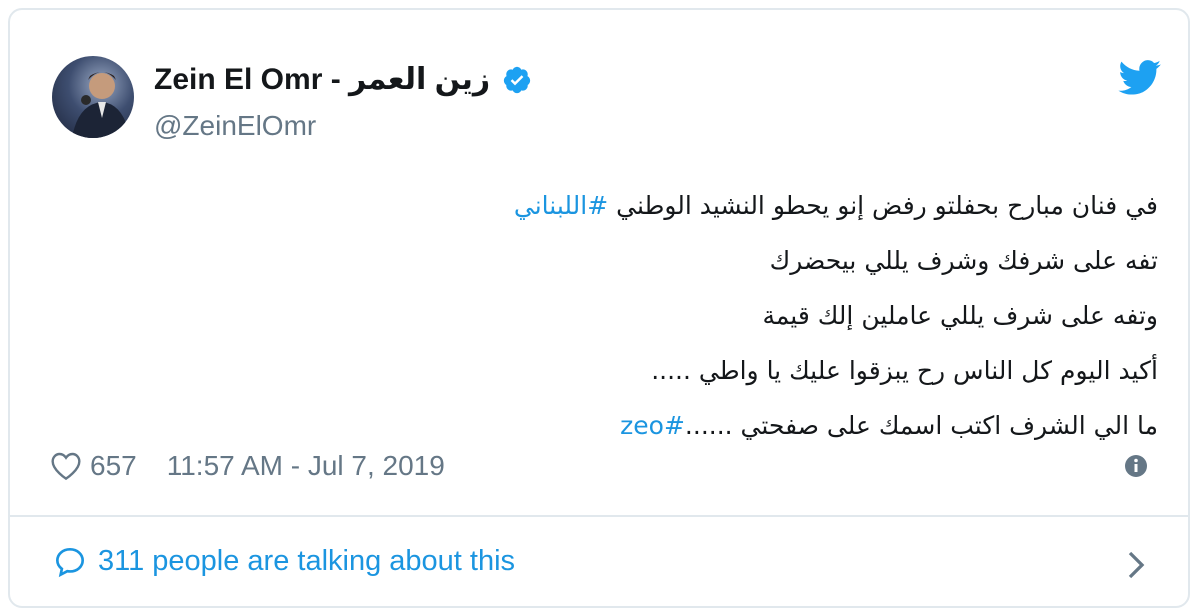 Image resolution: width=1200 pixels, height=608 pixels. I want to click on tweet-line-2: تفه على شرفك وشرف يللي بيحضرك, so click(658, 260).